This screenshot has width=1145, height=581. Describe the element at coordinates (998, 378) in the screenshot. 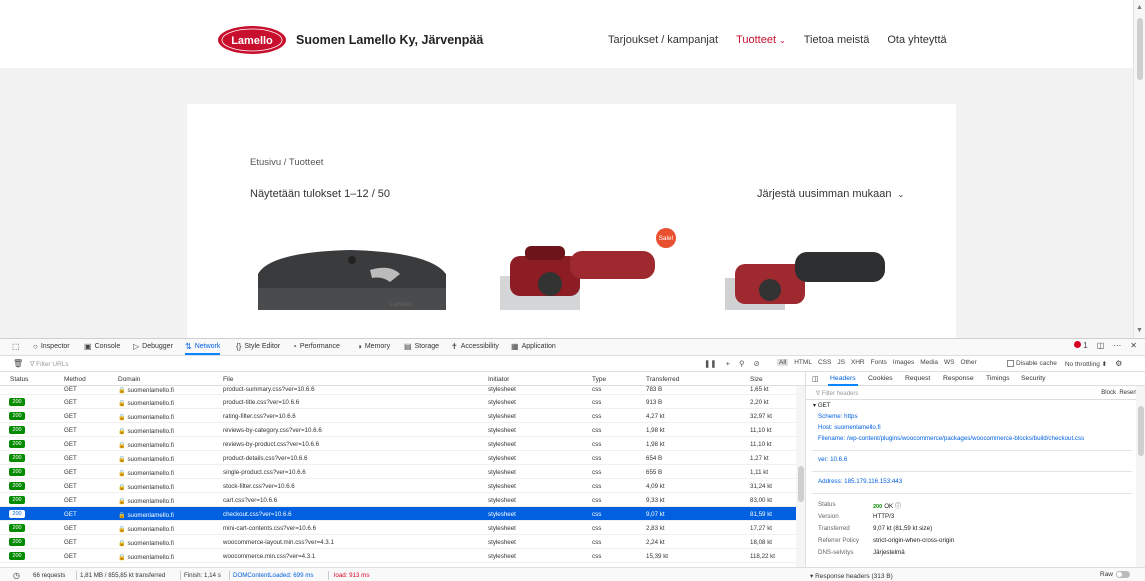

I see `tab-timings: Timings` at that location.